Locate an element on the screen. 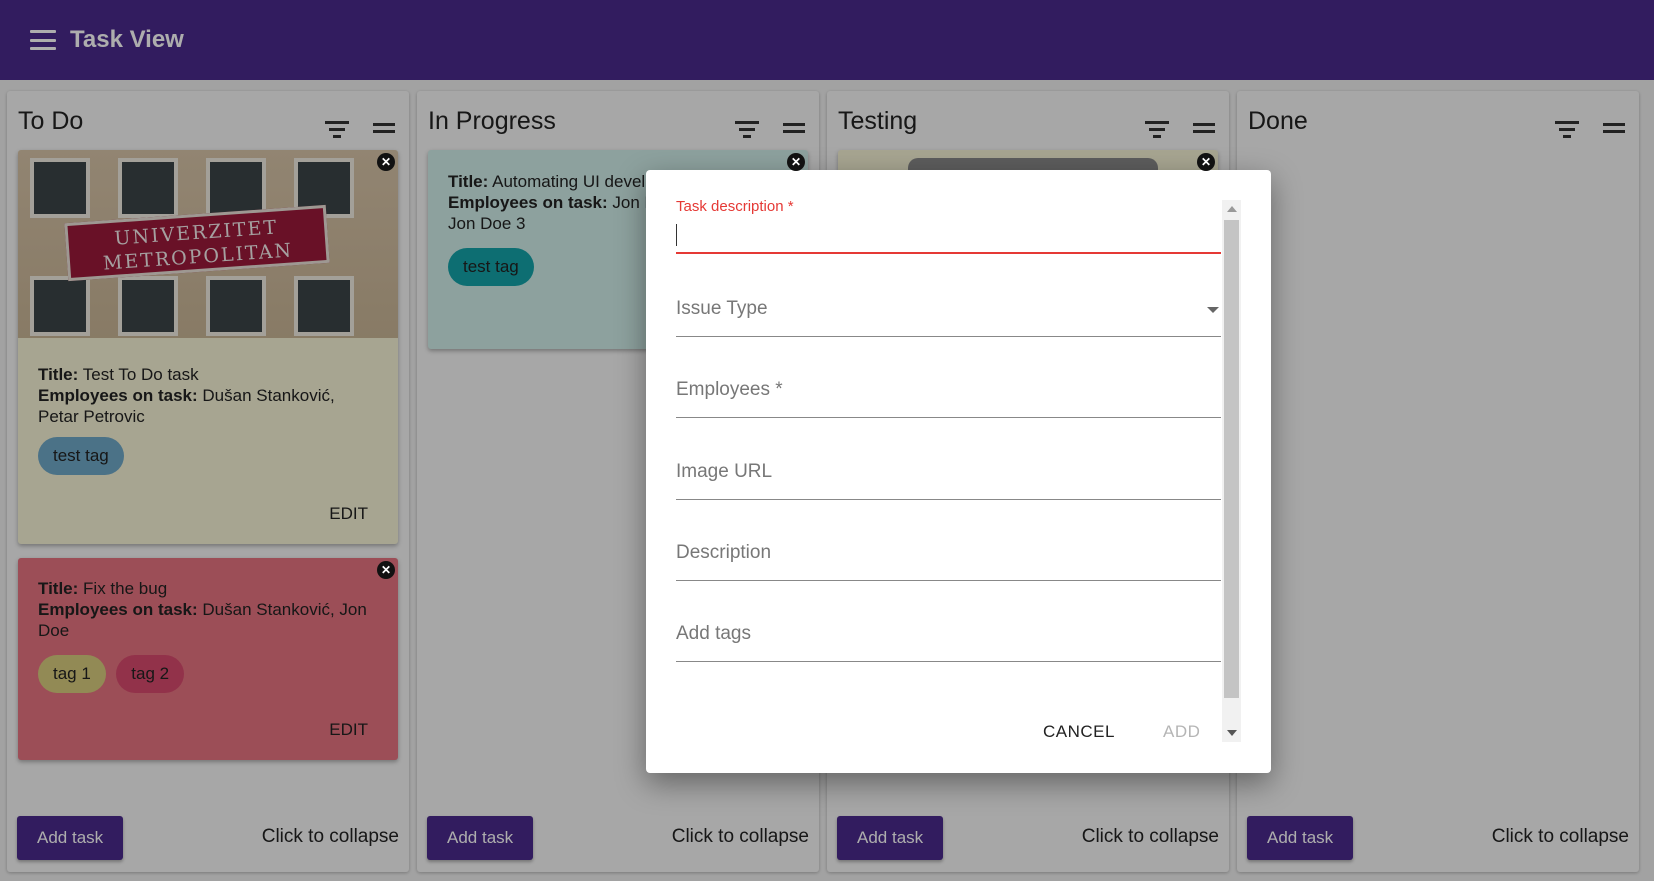 The image size is (1654, 881). image-url-field: Image URL is located at coordinates (948, 481).